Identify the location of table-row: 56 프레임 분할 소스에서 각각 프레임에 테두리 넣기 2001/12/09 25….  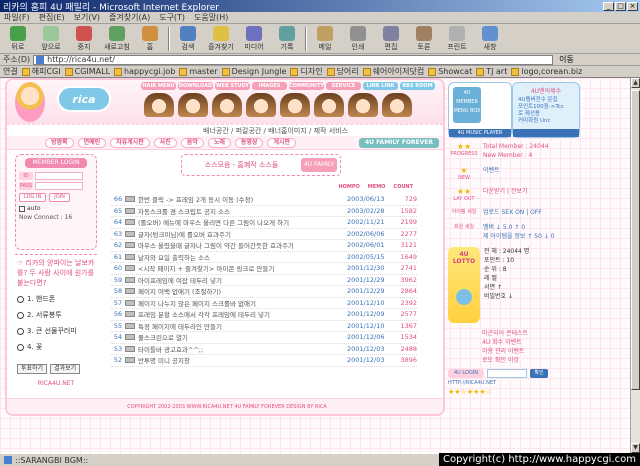
(264, 315).